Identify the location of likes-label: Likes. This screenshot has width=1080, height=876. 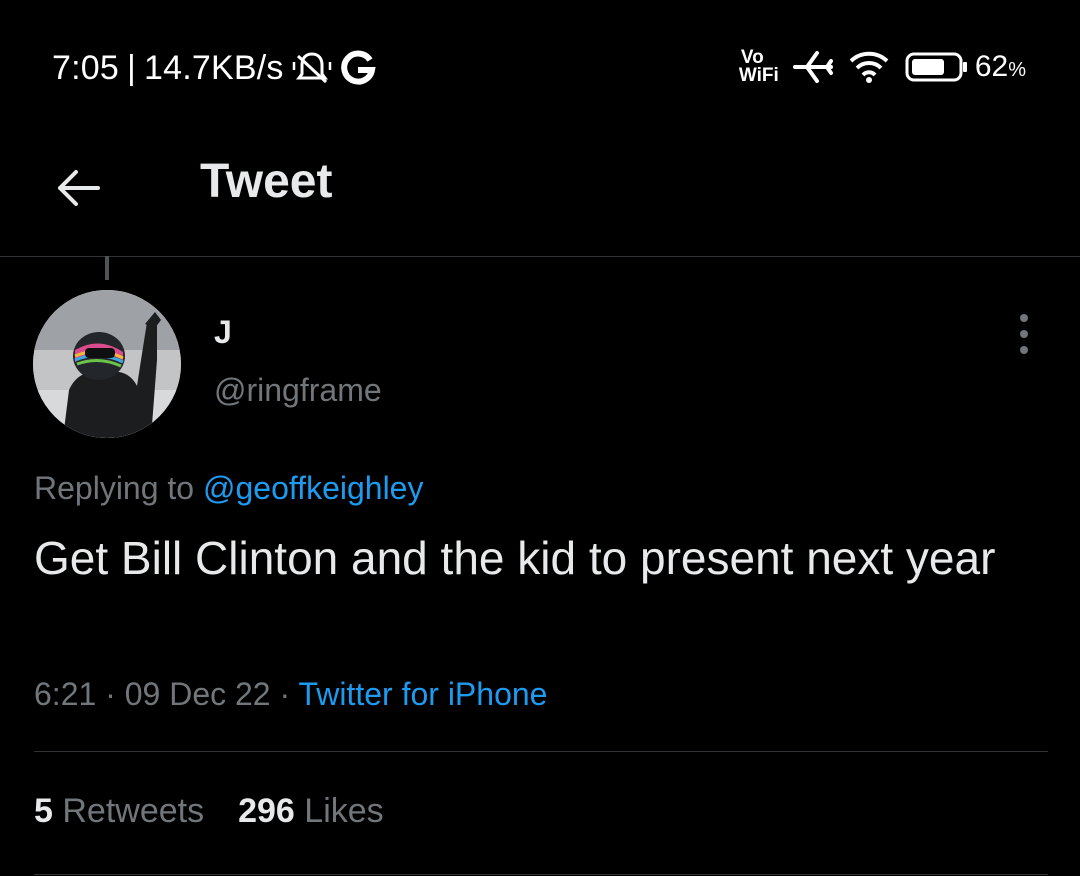
(344, 811).